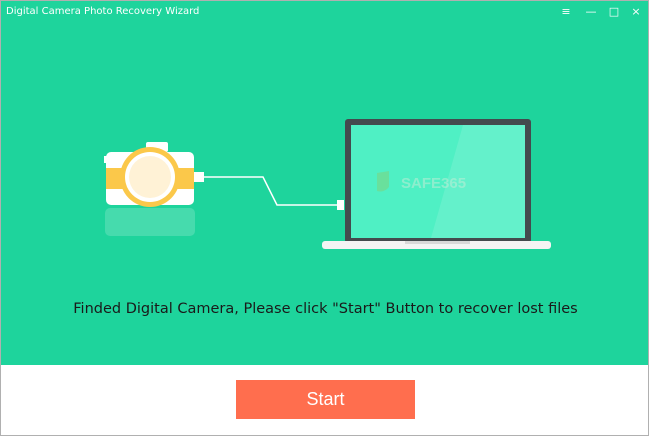 This screenshot has height=436, width=649. What do you see at coordinates (270, 191) in the screenshot?
I see `usb-cable` at bounding box center [270, 191].